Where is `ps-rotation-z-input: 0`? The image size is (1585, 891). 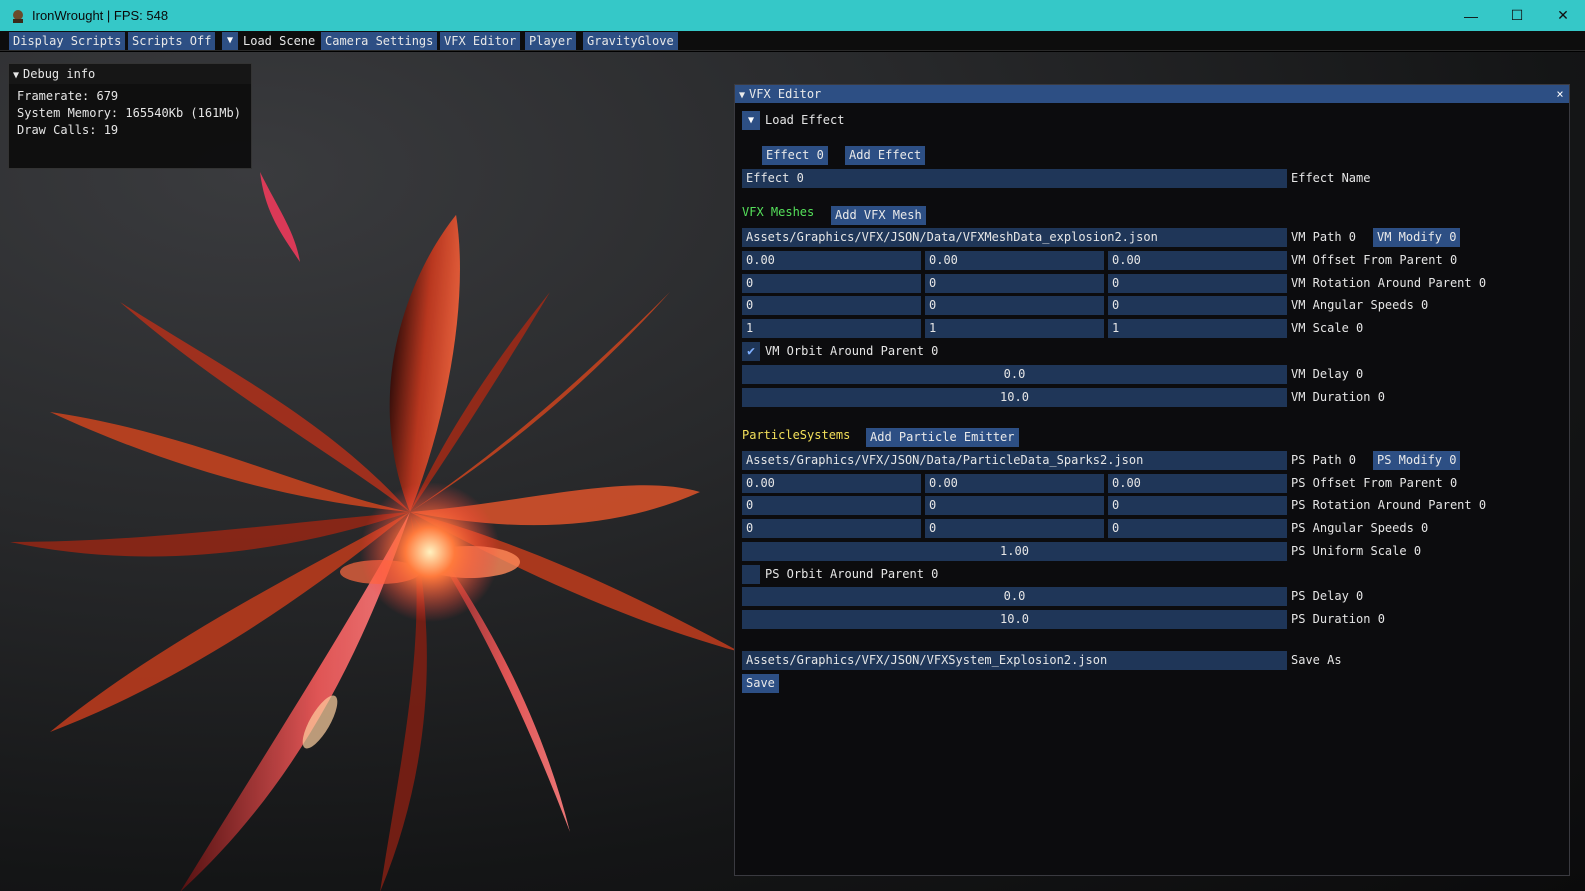
ps-rotation-z-input: 0 is located at coordinates (1197, 505).